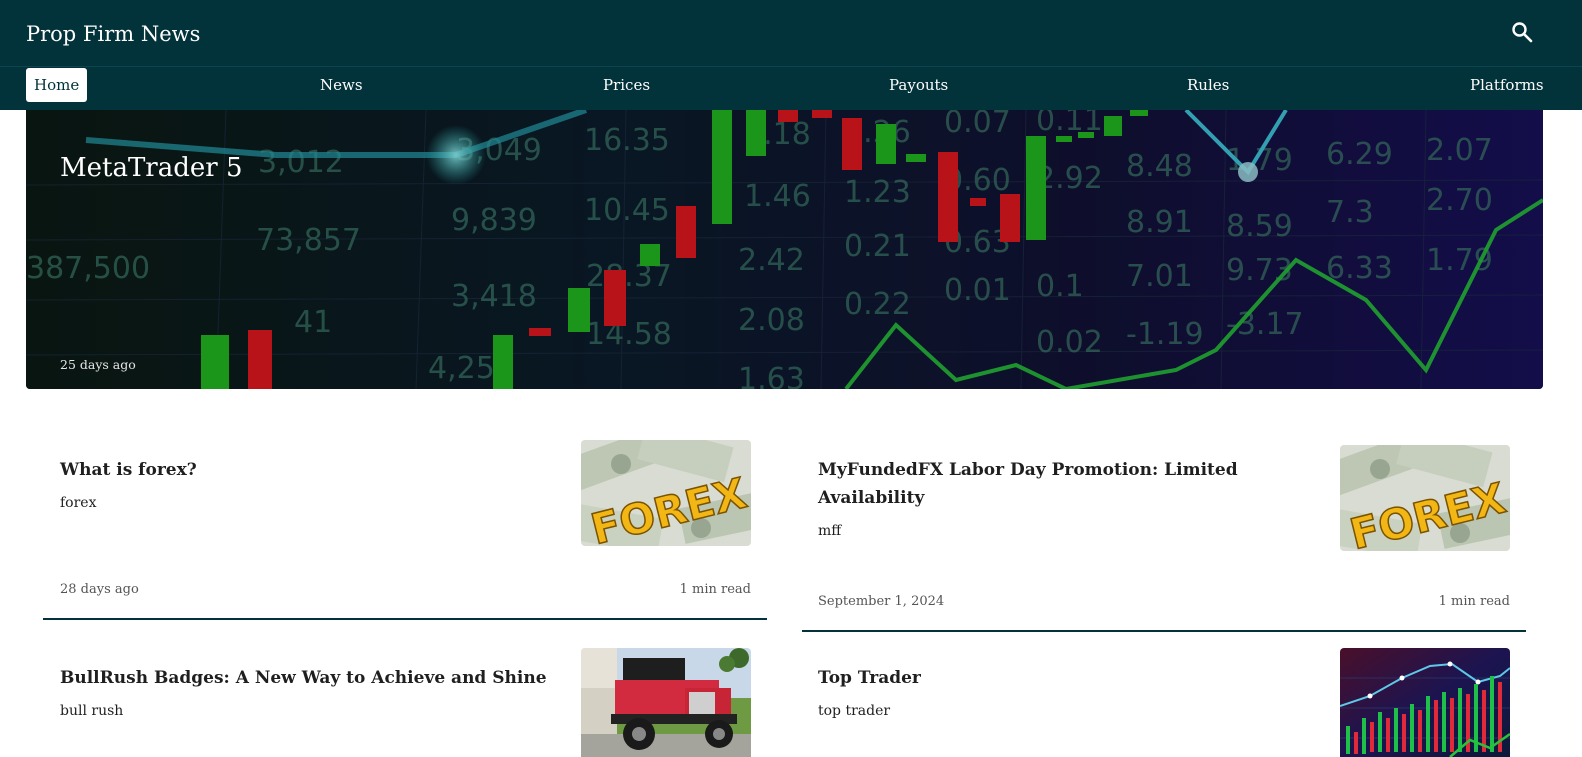 The width and height of the screenshot is (1582, 757). I want to click on nav-prices: Prices, so click(626, 85).